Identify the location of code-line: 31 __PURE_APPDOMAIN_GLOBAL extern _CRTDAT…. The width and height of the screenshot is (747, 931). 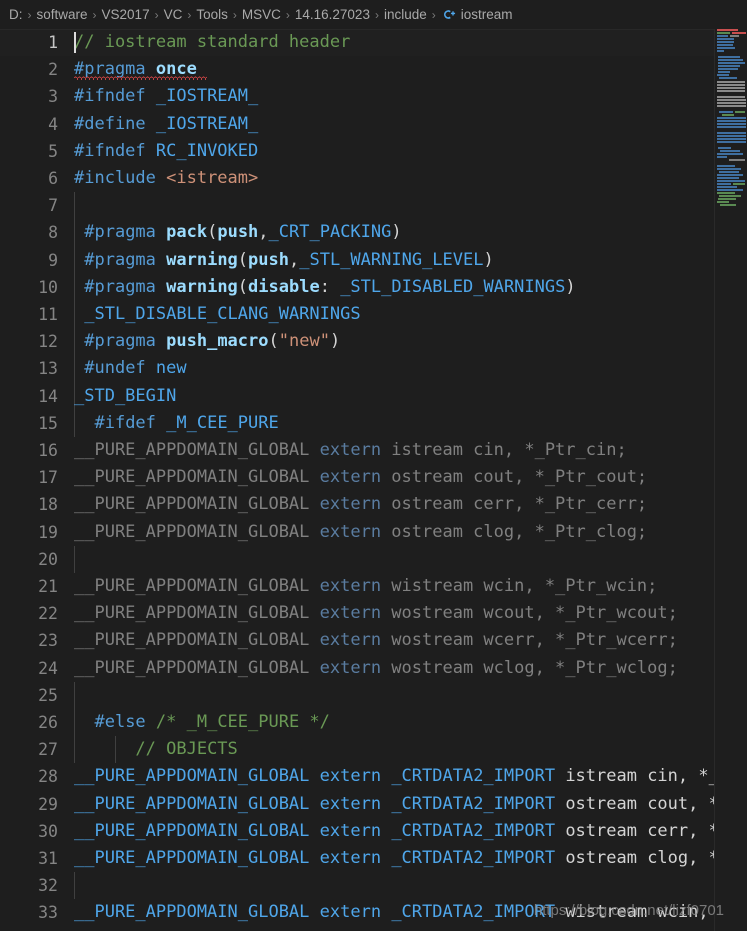
(357, 858).